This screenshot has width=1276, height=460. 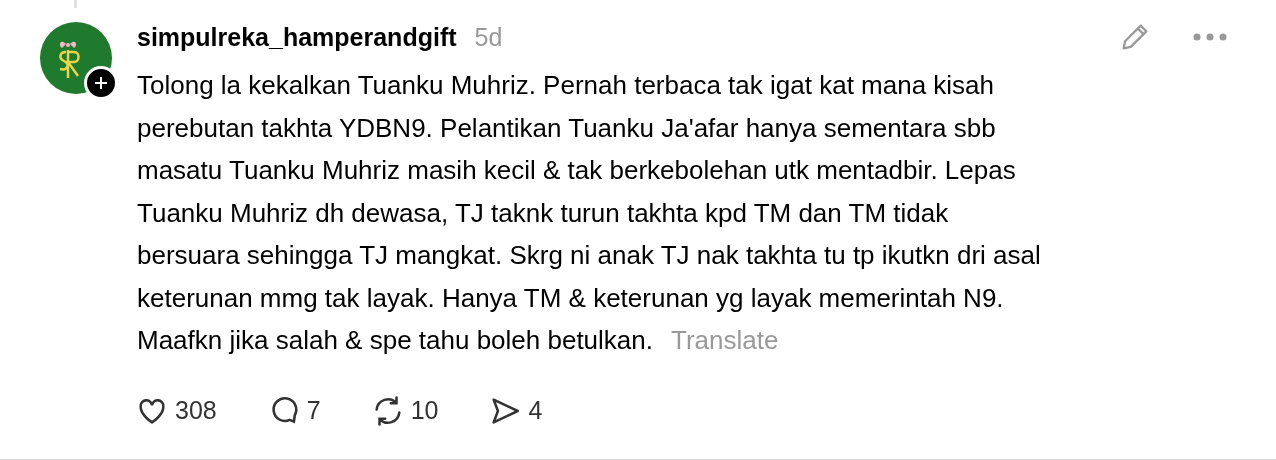 What do you see at coordinates (293, 410) in the screenshot?
I see `reply-button: 7` at bounding box center [293, 410].